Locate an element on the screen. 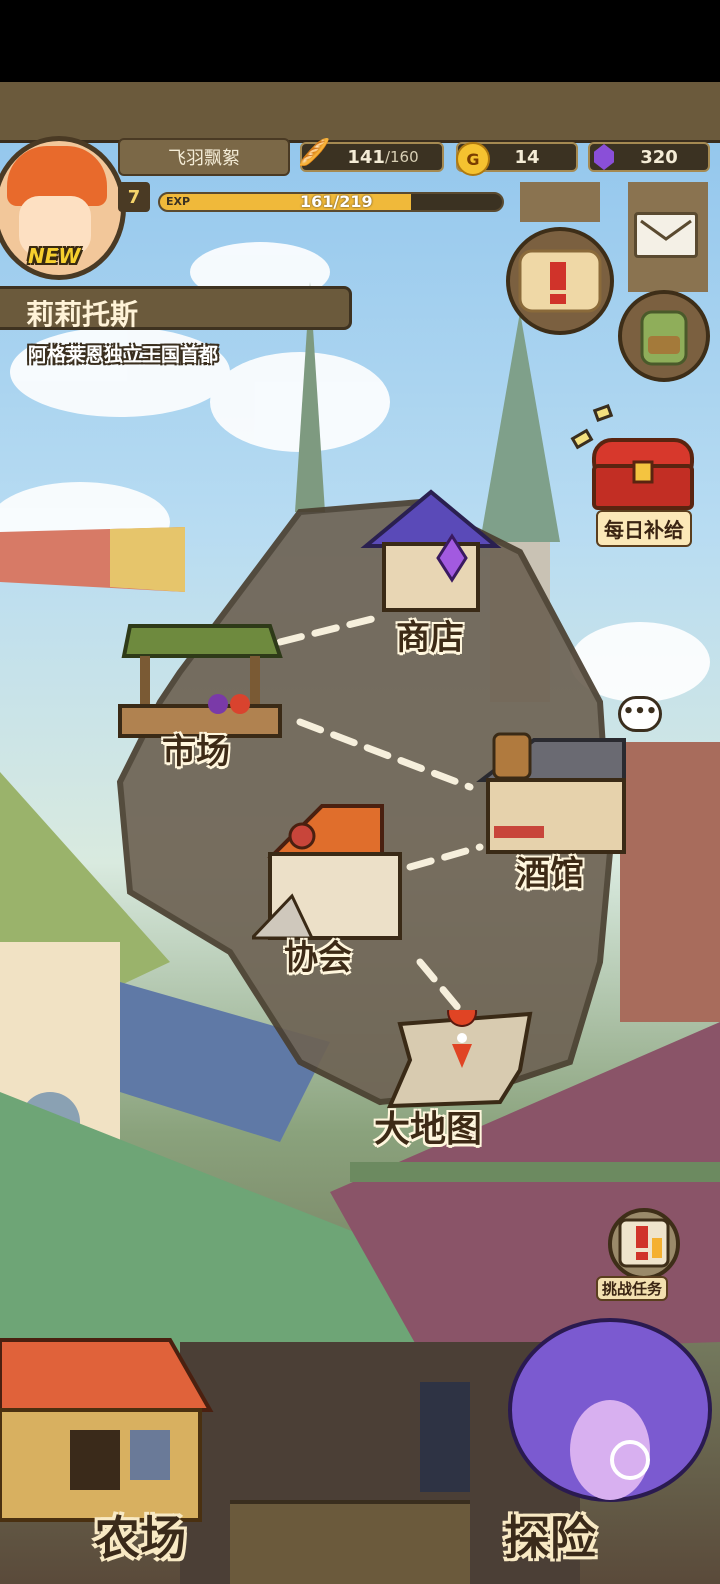  bread-counter: 🥖 141/160 is located at coordinates (371, 155).